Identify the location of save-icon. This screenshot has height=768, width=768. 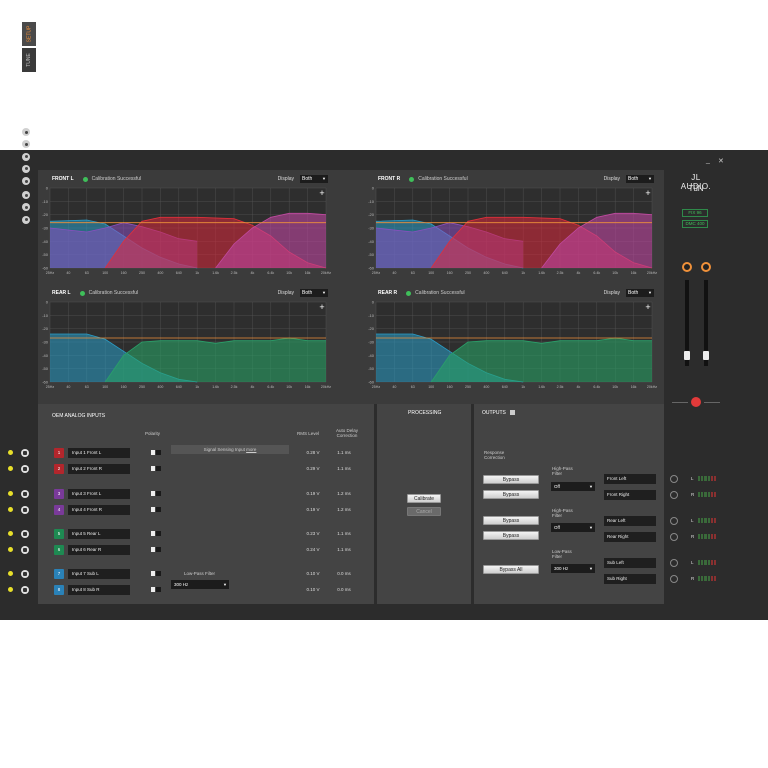
(26, 156).